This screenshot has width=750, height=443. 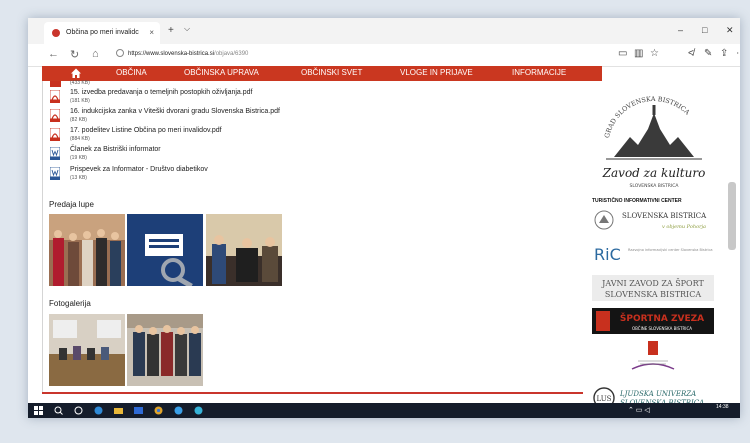 I want to click on edge-icon, so click(x=98, y=410).